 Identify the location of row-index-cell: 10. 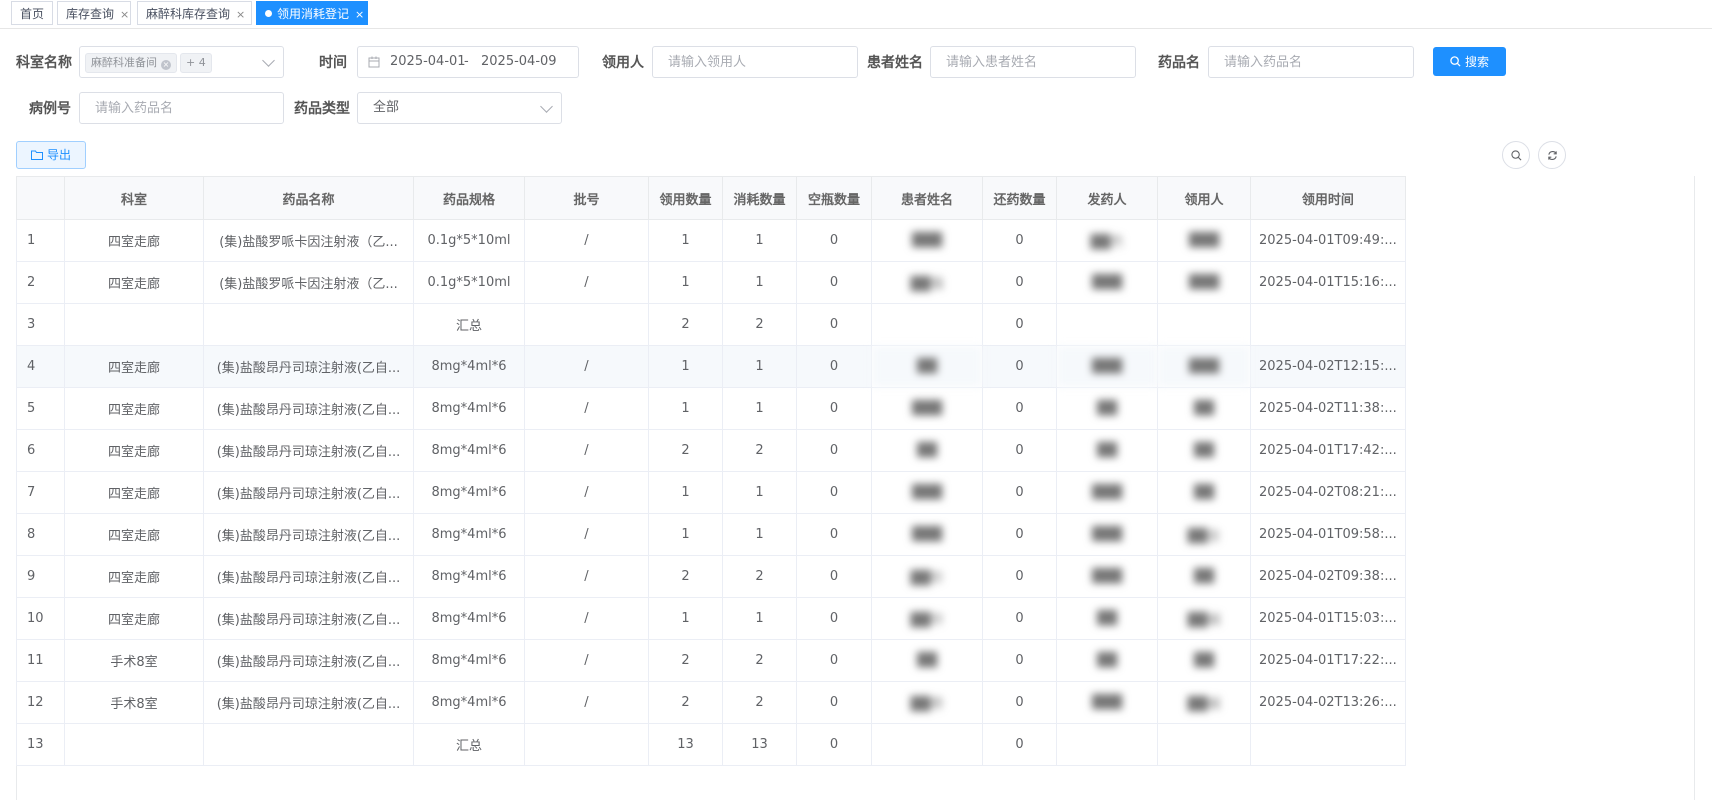
(40, 618).